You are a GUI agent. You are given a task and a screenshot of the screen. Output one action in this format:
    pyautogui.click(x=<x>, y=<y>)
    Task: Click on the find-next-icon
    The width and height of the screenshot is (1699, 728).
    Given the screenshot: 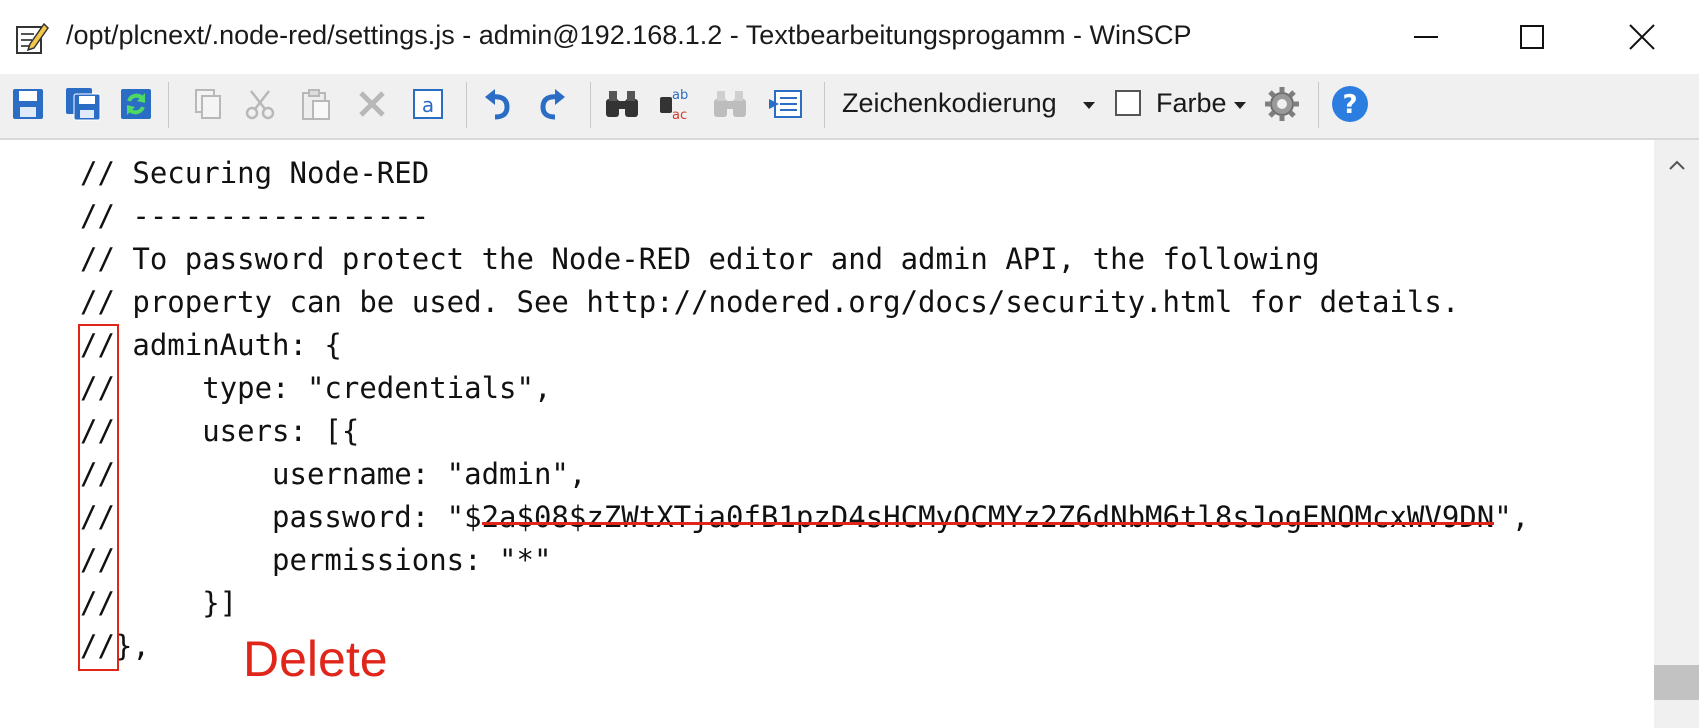 What is the action you would take?
    pyautogui.click(x=730, y=104)
    